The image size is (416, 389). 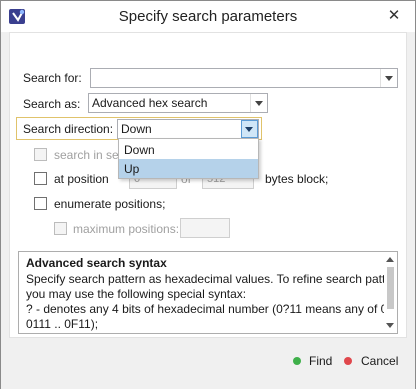 I want to click on search-direction-label: Search direction:, so click(x=68, y=129).